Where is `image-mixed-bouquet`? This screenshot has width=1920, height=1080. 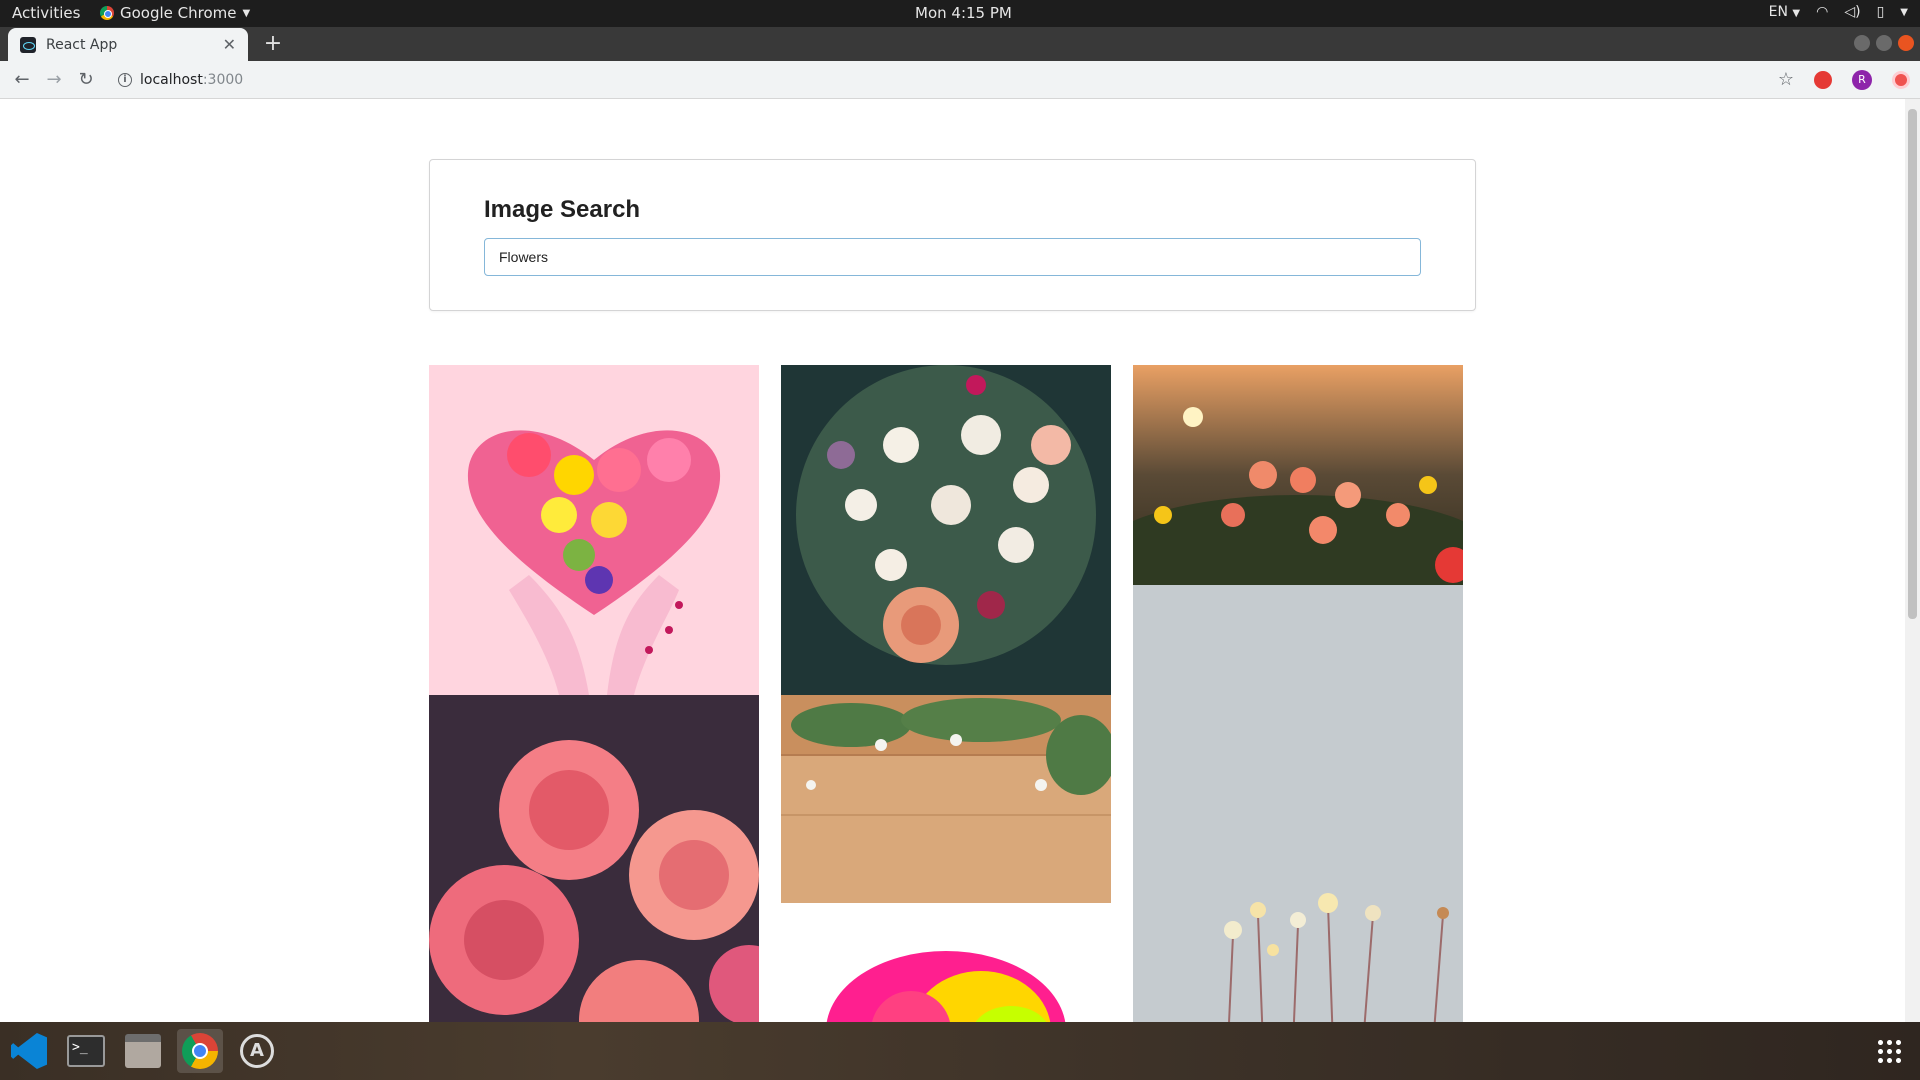 image-mixed-bouquet is located at coordinates (946, 530).